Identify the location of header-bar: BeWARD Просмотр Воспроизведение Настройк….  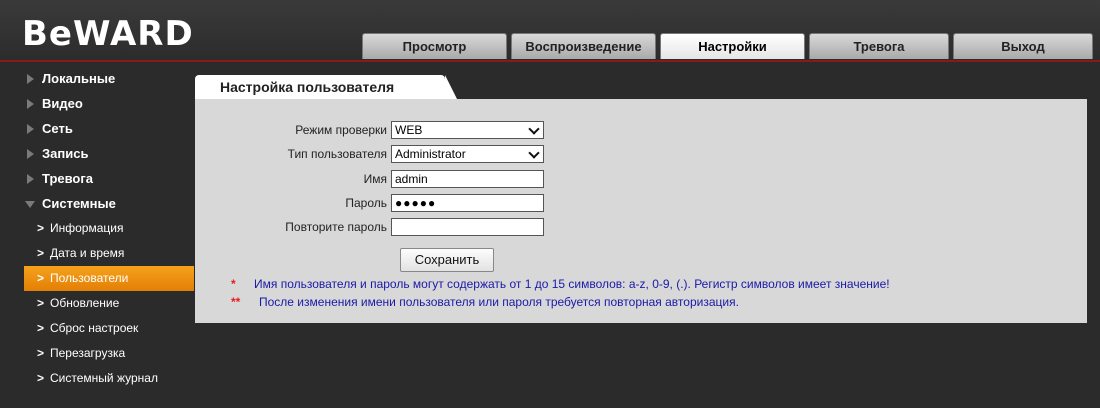
(550, 30).